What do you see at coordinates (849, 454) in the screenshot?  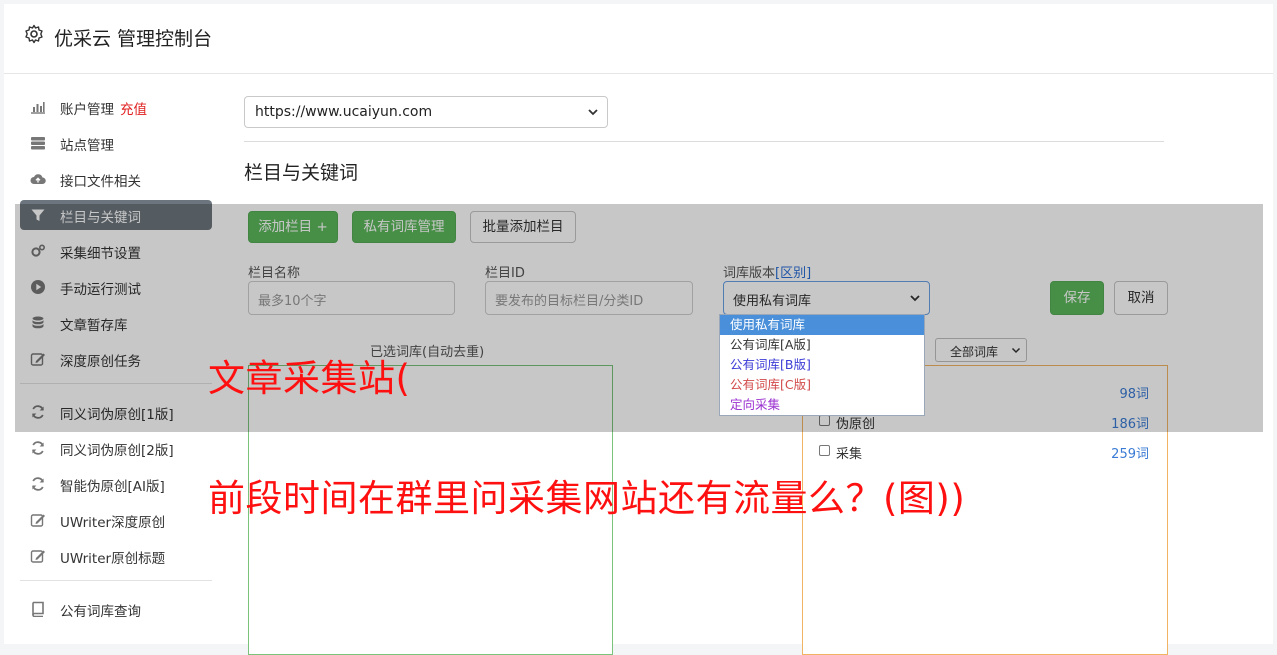 I see `lib-name: 采集` at bounding box center [849, 454].